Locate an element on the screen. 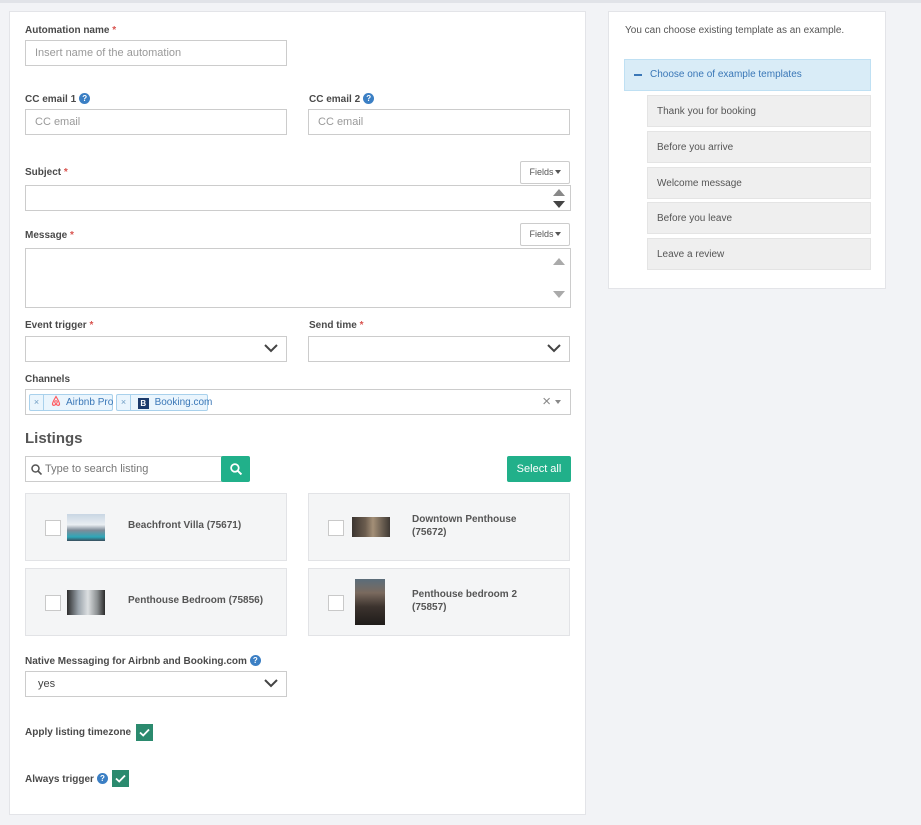  cc-email-2-input: CC email is located at coordinates (439, 122).